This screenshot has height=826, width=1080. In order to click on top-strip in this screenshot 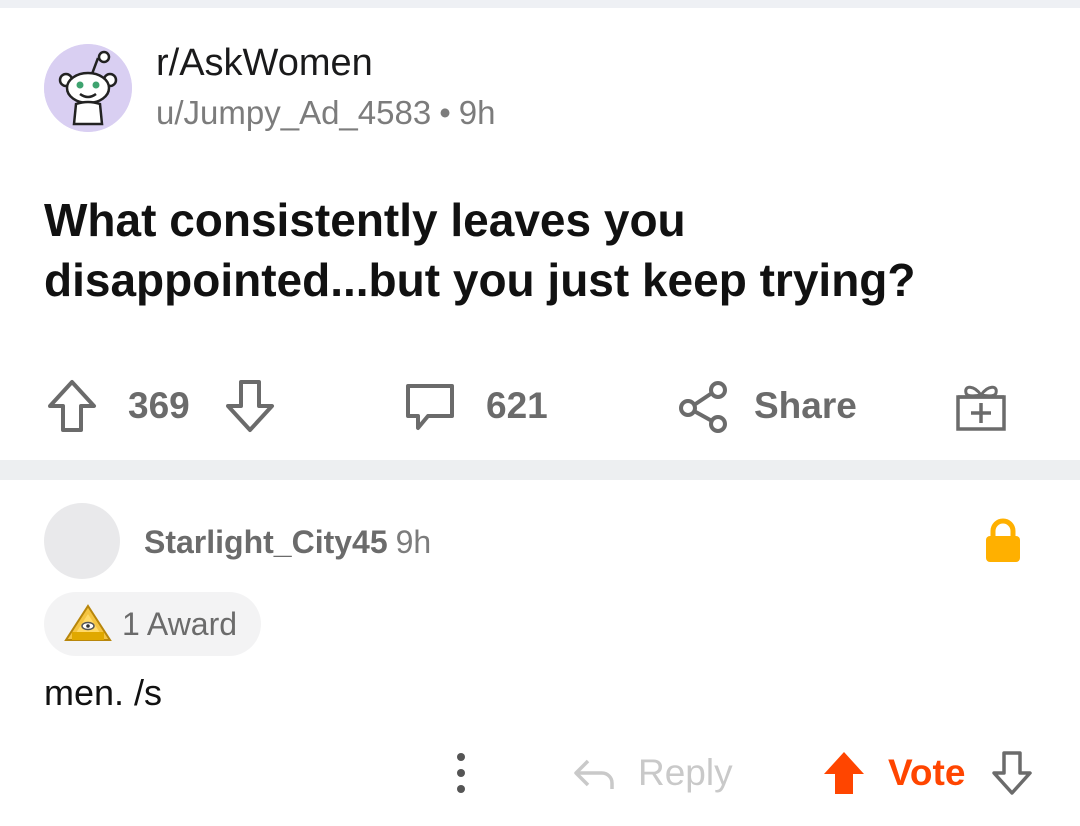, I will do `click(540, 4)`.